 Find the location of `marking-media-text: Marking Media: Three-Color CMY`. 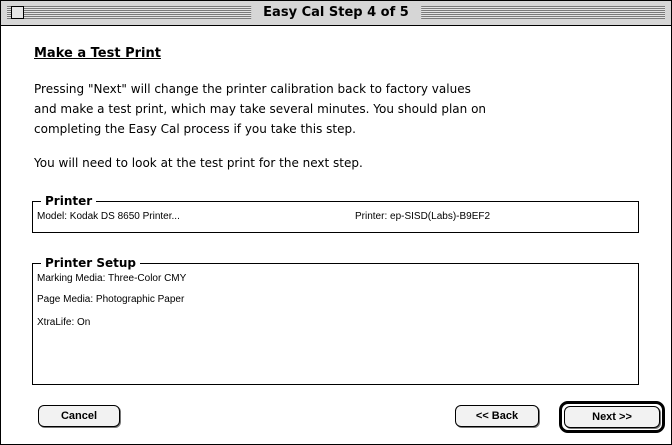

marking-media-text: Marking Media: Three-Color CMY is located at coordinates (112, 278).